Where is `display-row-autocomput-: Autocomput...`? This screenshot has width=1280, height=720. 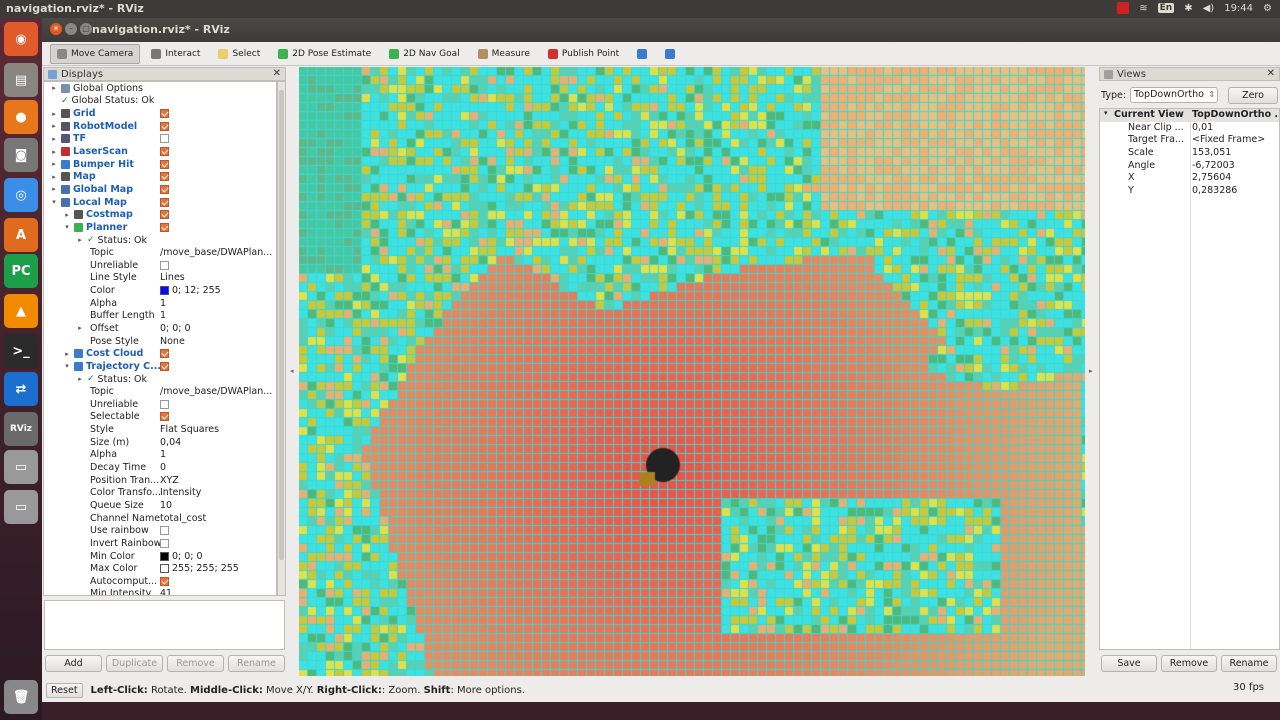
display-row-autocomput-: Autocomput... is located at coordinates (160, 581).